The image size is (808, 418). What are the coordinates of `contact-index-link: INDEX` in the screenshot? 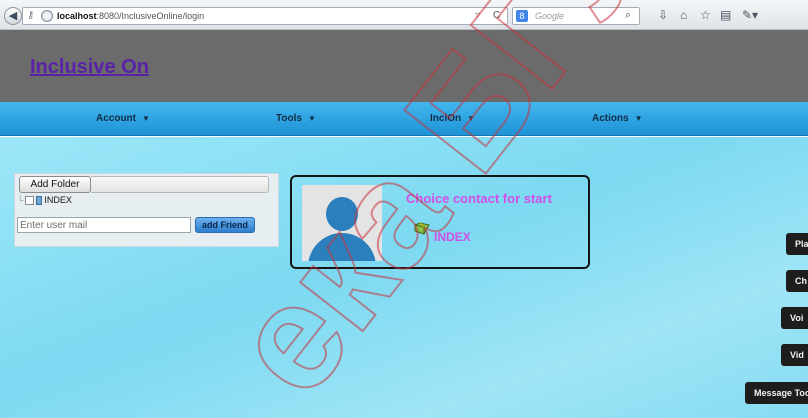 It's located at (452, 237).